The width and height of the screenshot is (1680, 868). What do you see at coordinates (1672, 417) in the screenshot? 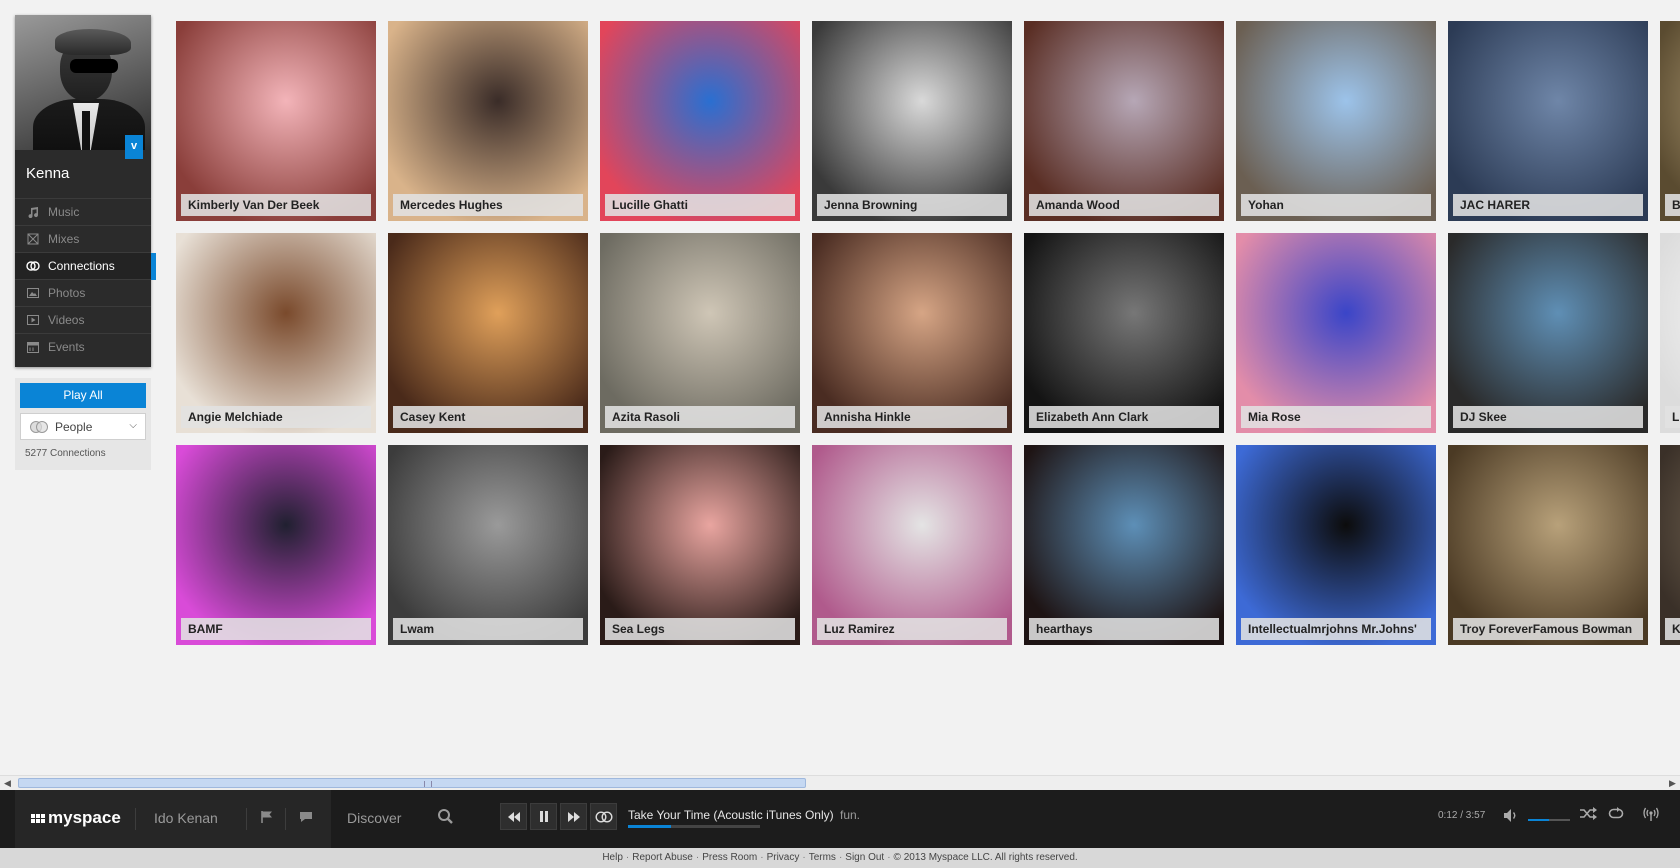
I see `connection-name: L` at bounding box center [1672, 417].